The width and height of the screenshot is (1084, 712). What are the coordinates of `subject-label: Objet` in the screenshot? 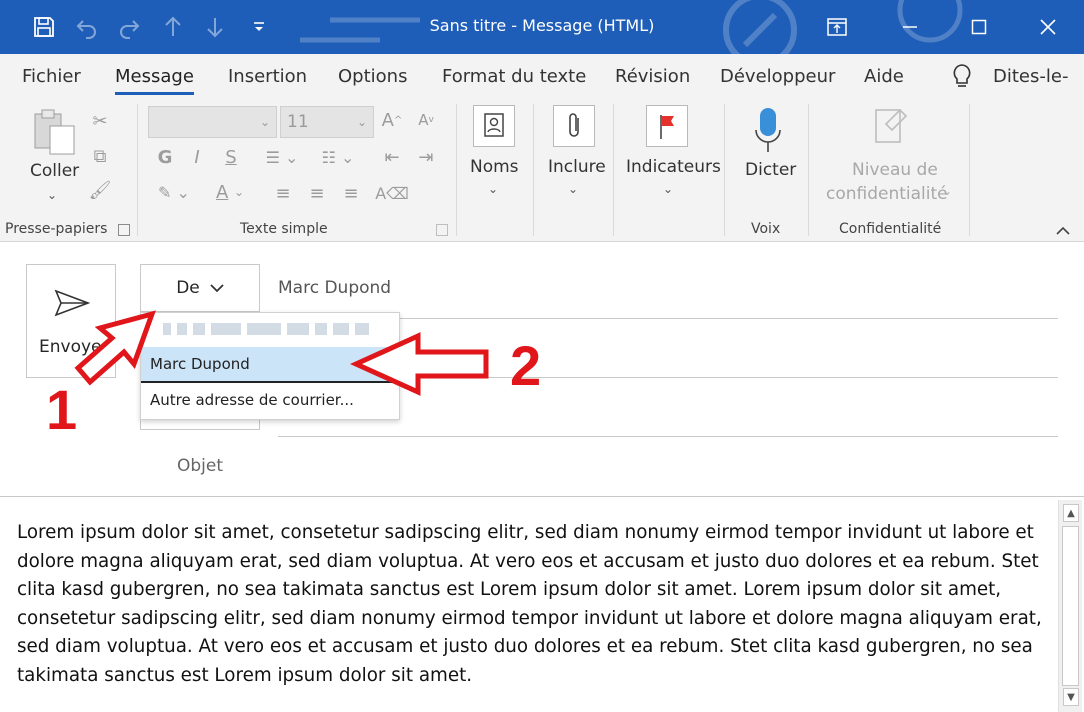 It's located at (200, 466).